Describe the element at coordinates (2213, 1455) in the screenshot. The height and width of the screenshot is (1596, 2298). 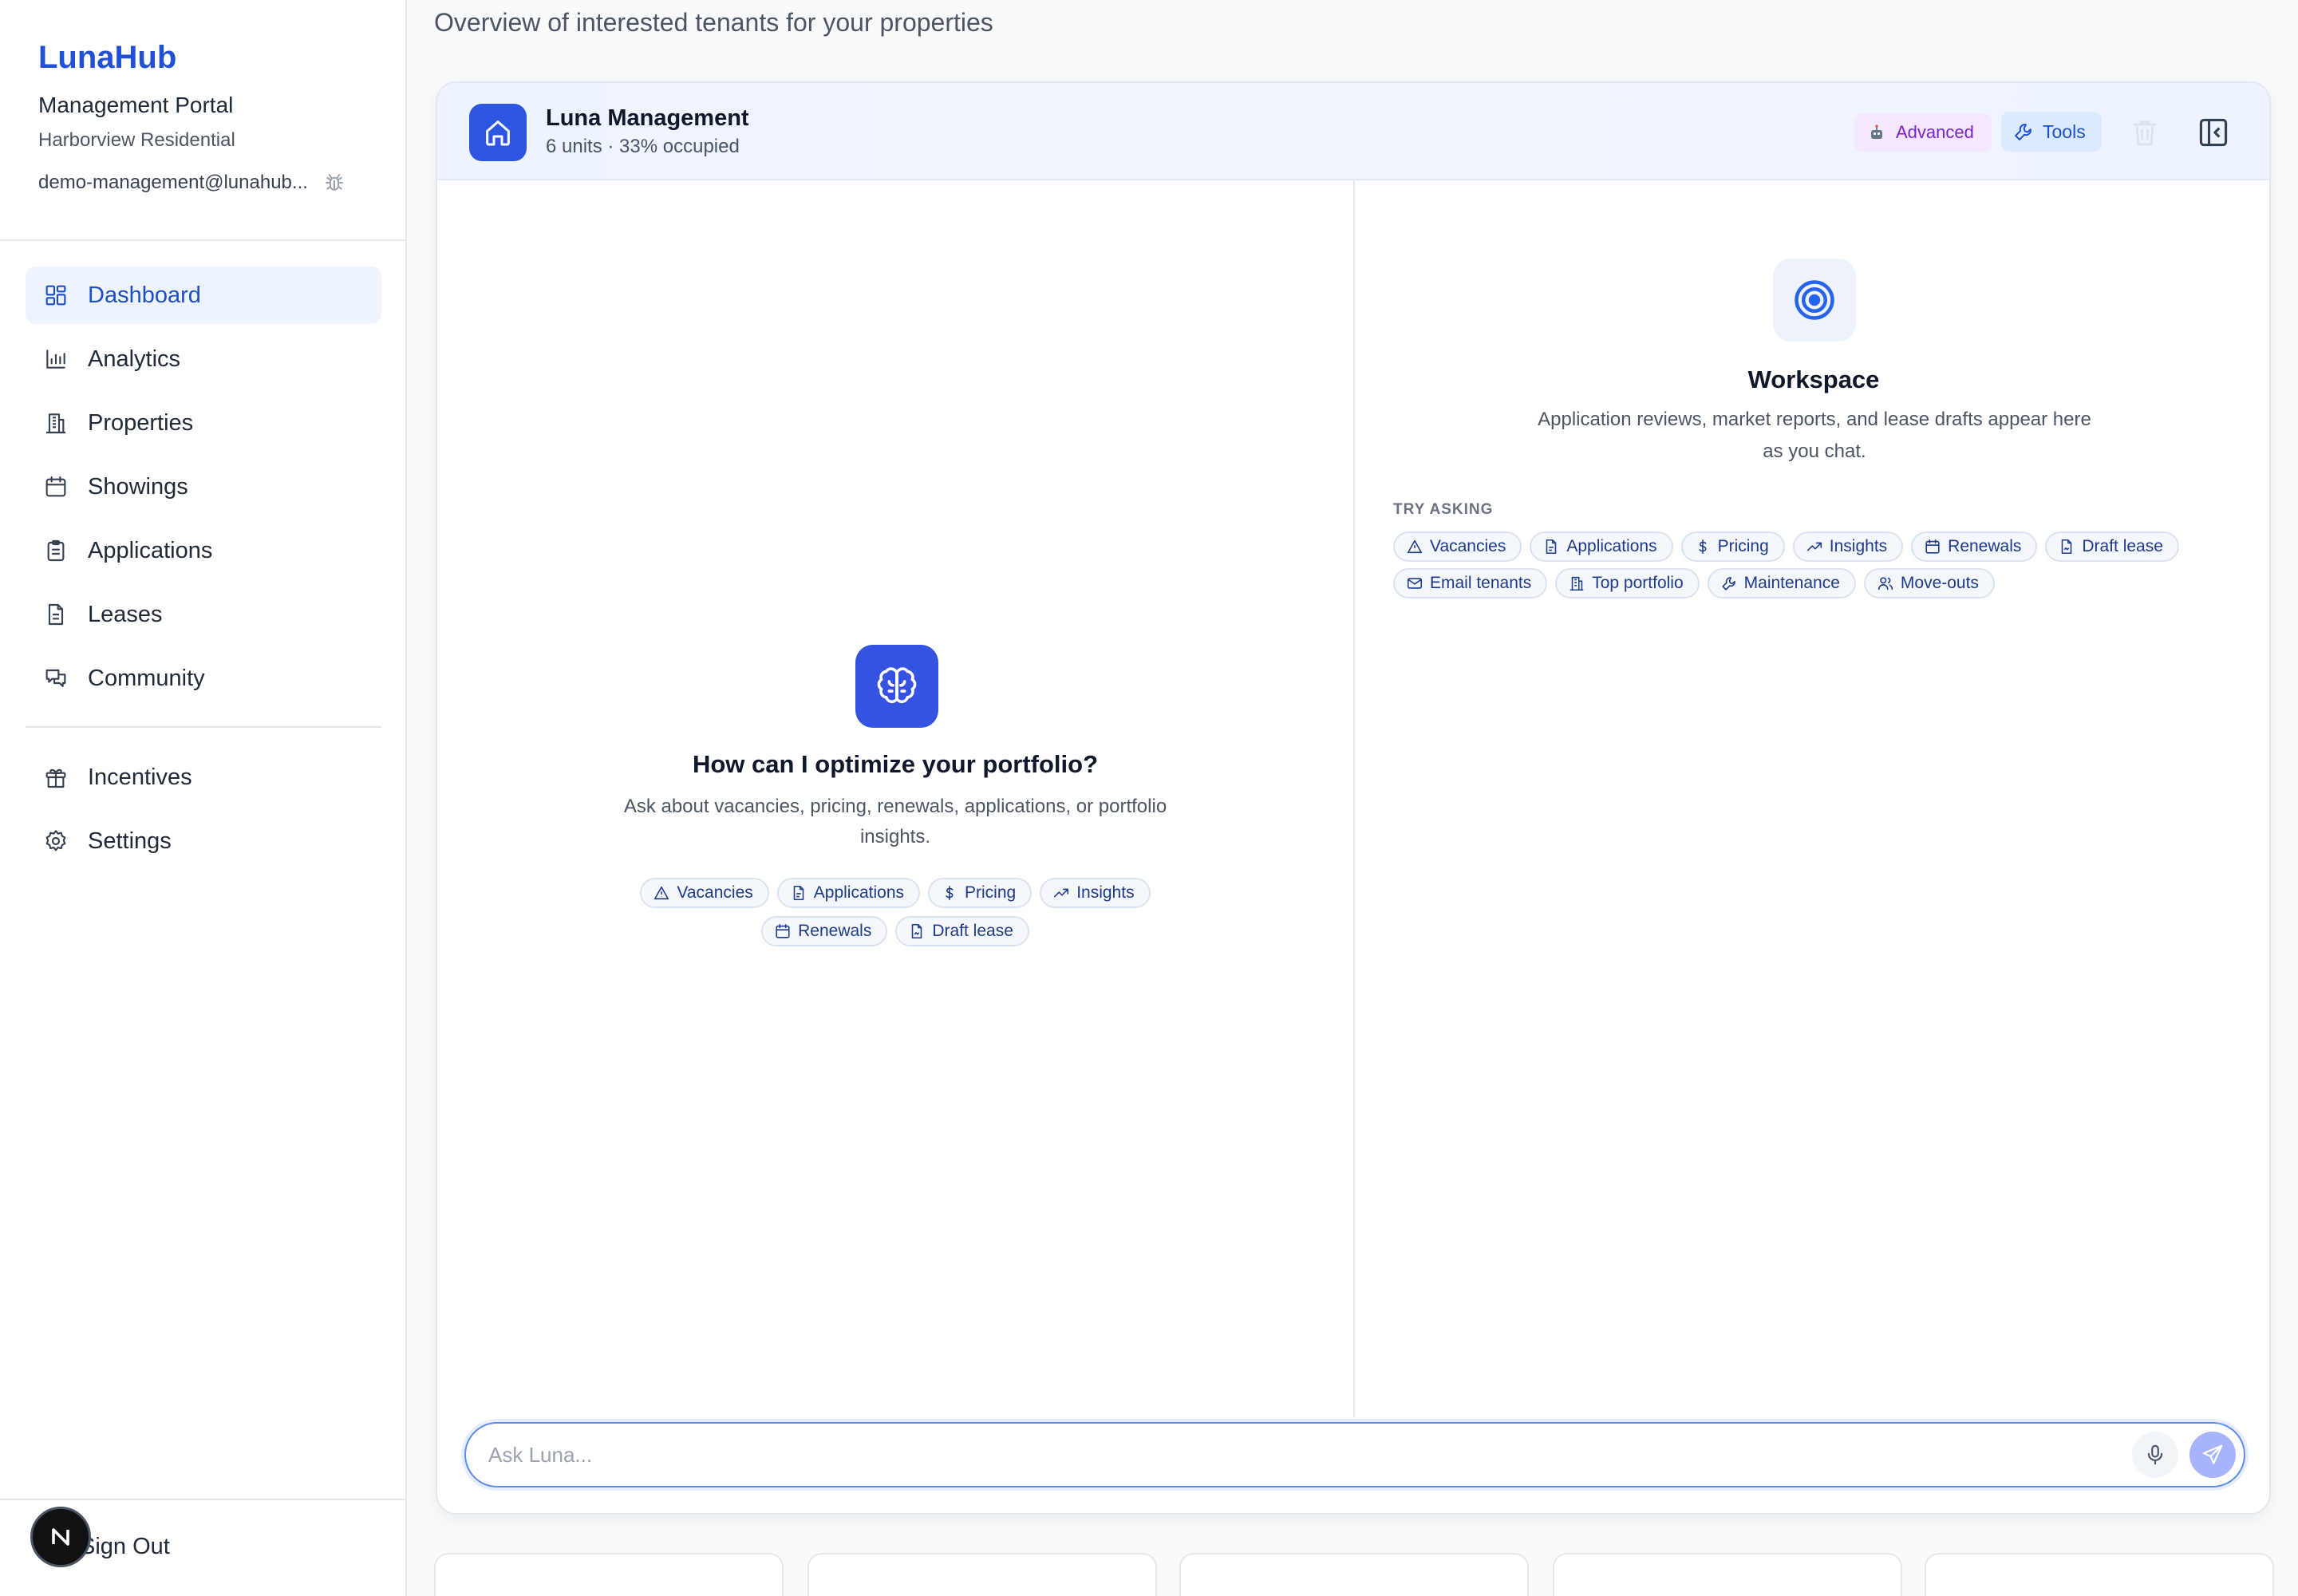
I see `send-button` at that location.